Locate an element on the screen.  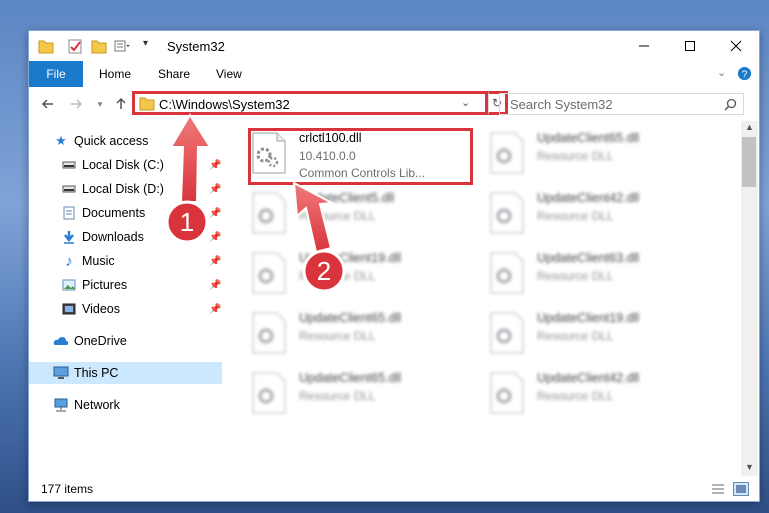
sidebar-item-this-pc: This PC is located at coordinates (125, 373).